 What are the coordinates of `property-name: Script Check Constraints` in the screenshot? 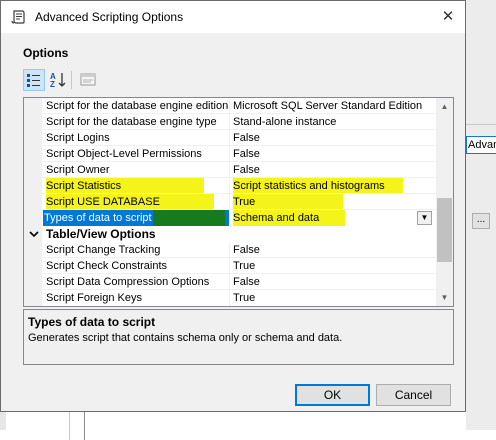 It's located at (107, 266).